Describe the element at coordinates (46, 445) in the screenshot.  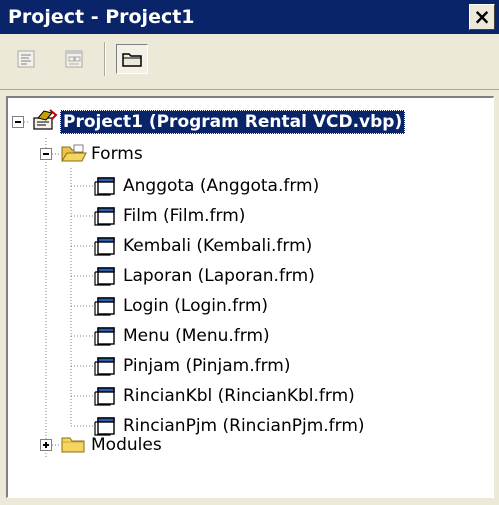
I see `modules-expand-toggle` at that location.